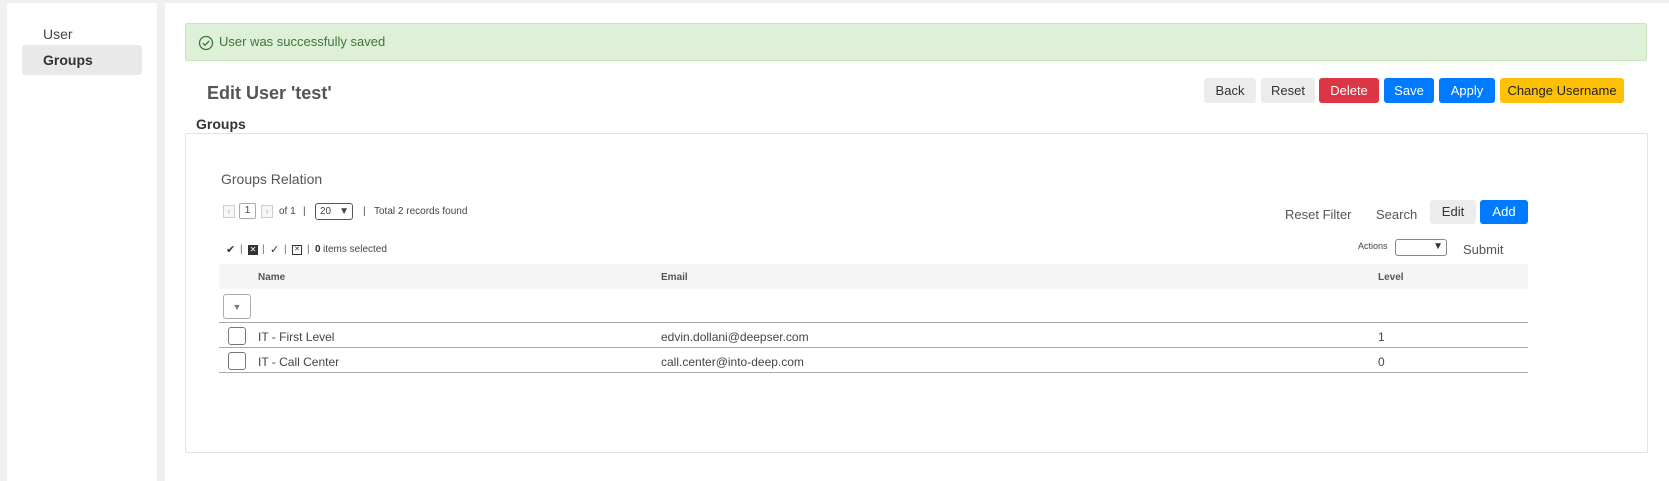 This screenshot has height=481, width=1669. Describe the element at coordinates (334, 211) in the screenshot. I see `per-page-select: 20 ▼` at that location.